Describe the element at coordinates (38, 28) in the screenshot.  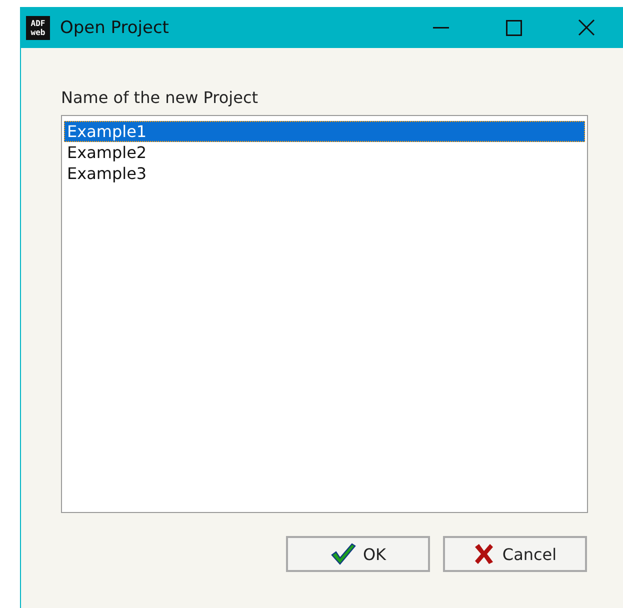
I see `app-icon: ADF web` at that location.